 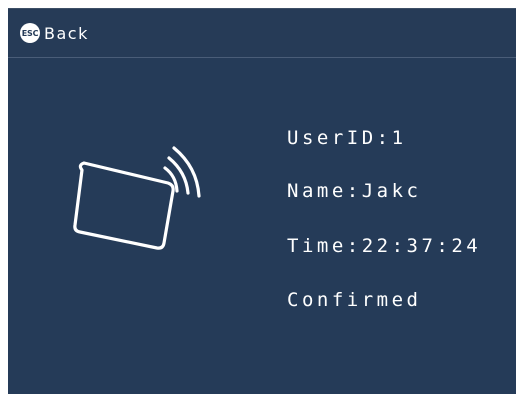 What do you see at coordinates (262, 33) in the screenshot?
I see `top-bar: ESC Back` at bounding box center [262, 33].